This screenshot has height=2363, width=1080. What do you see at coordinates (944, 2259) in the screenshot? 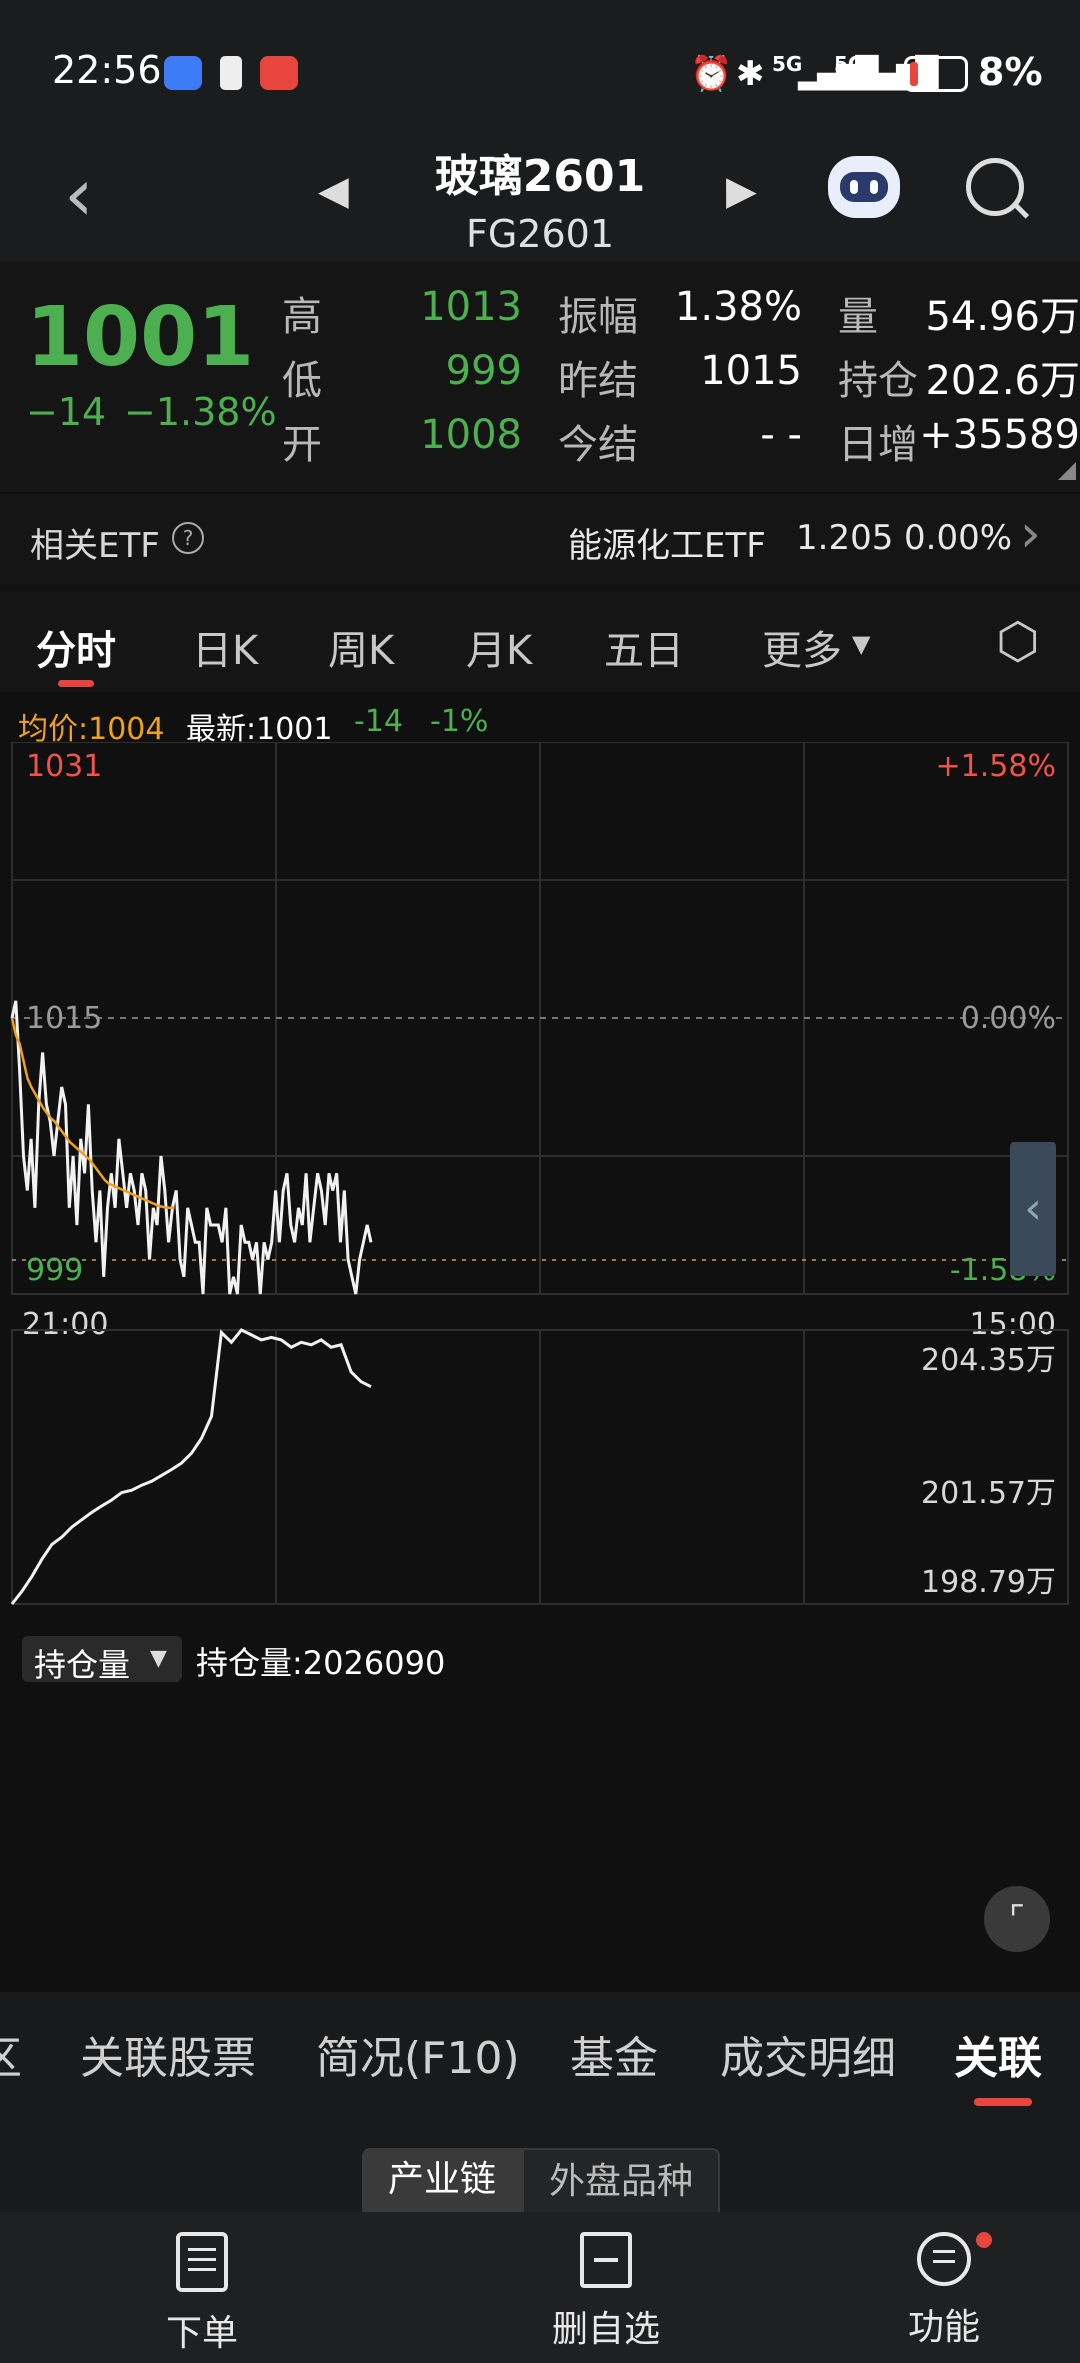
I see `functions-menu-icon` at bounding box center [944, 2259].